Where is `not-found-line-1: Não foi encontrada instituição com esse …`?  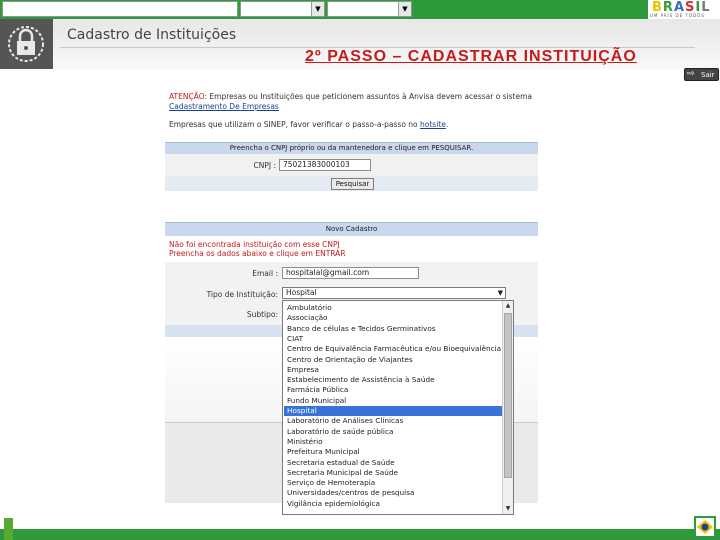 not-found-line-1: Não foi encontrada instituição com esse … is located at coordinates (254, 244).